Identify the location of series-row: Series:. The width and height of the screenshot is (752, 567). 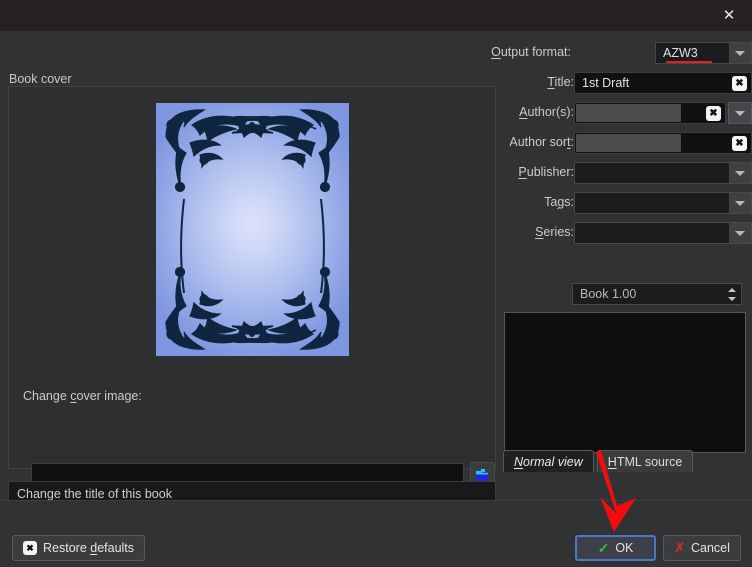
(626, 233).